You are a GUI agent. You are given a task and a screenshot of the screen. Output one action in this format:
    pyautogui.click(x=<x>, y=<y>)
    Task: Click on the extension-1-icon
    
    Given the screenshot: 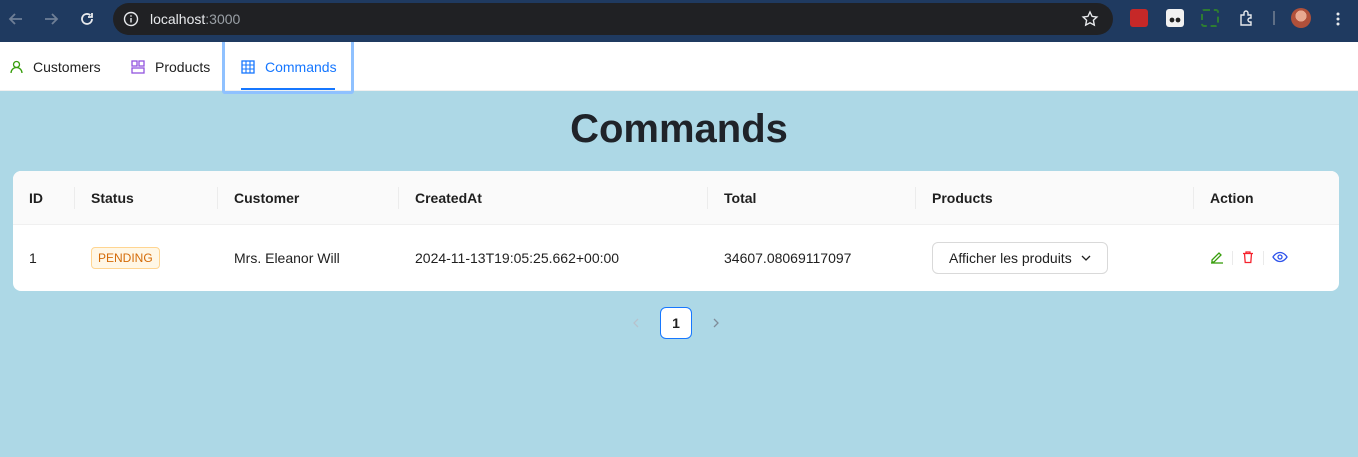 What is the action you would take?
    pyautogui.click(x=1139, y=18)
    